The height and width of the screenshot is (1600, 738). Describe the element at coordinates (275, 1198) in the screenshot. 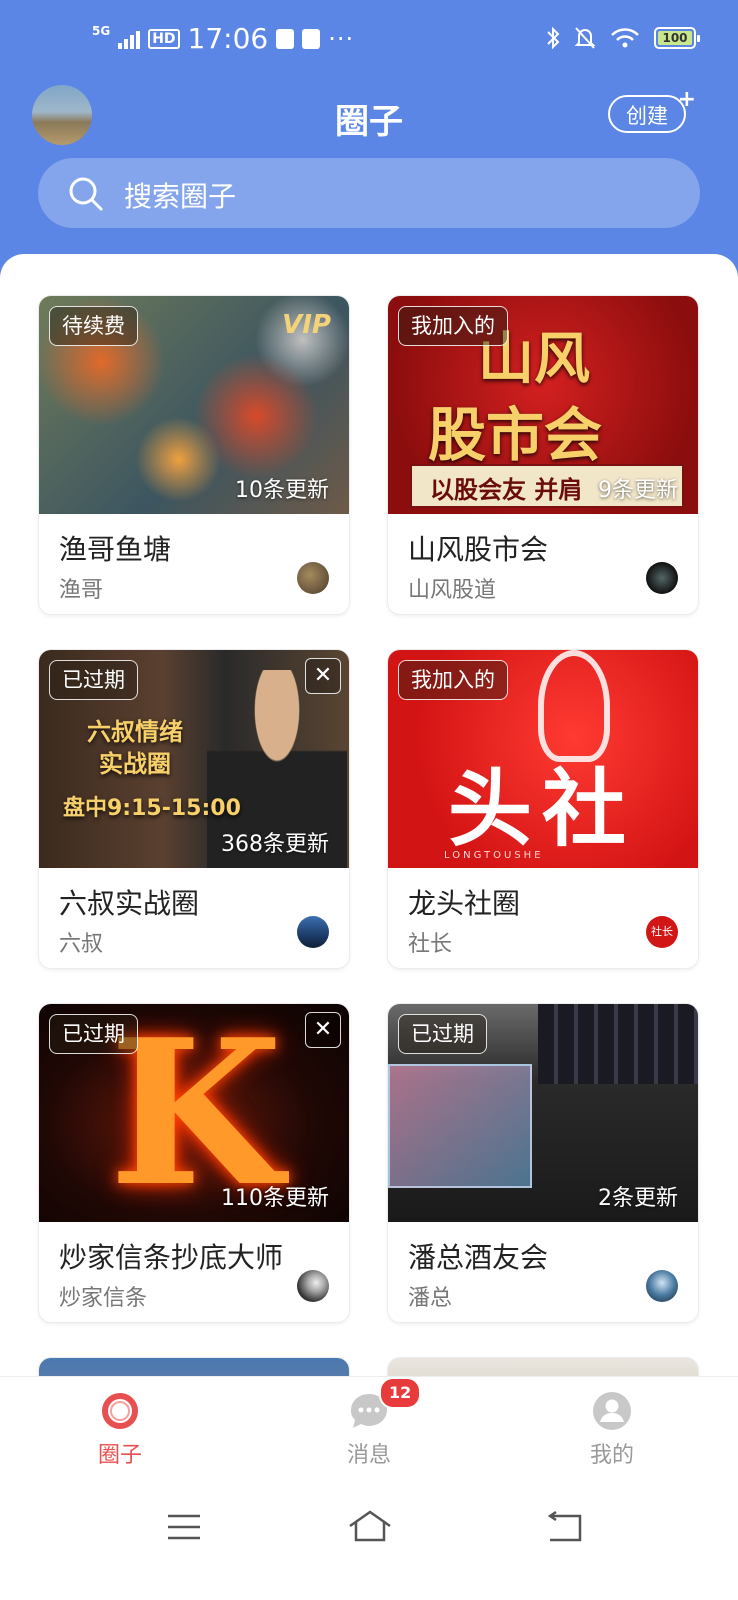

I see `update-count: 110条更新` at that location.